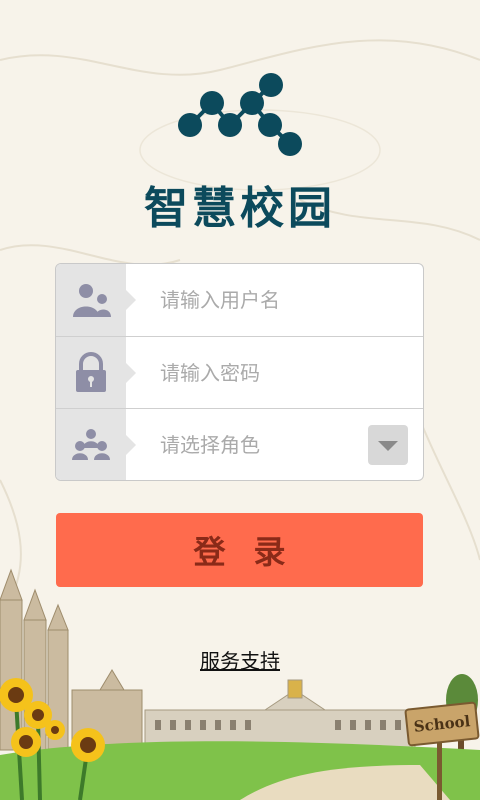  I want to click on username-input, so click(260, 300).